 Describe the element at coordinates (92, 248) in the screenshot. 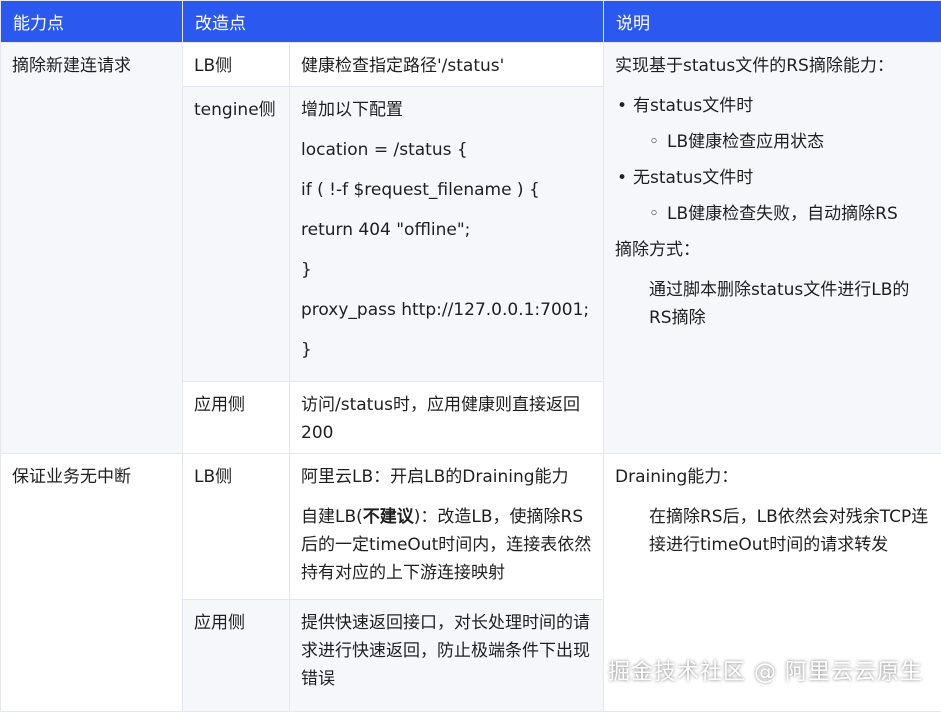

I see `capability-cell: 摘除新建连请求` at that location.